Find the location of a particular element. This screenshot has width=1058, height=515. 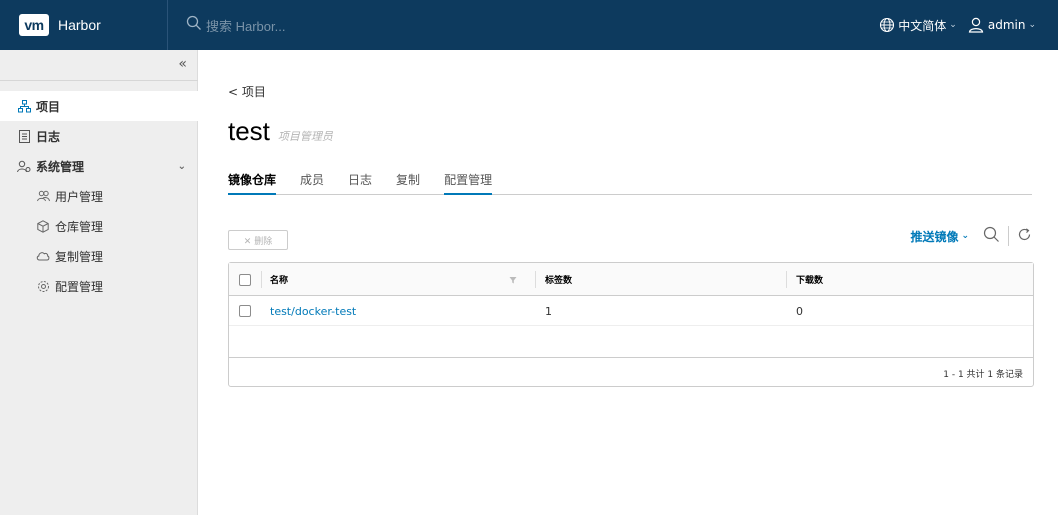

sidebar-item-configuration: 配置管理 is located at coordinates (99, 286).